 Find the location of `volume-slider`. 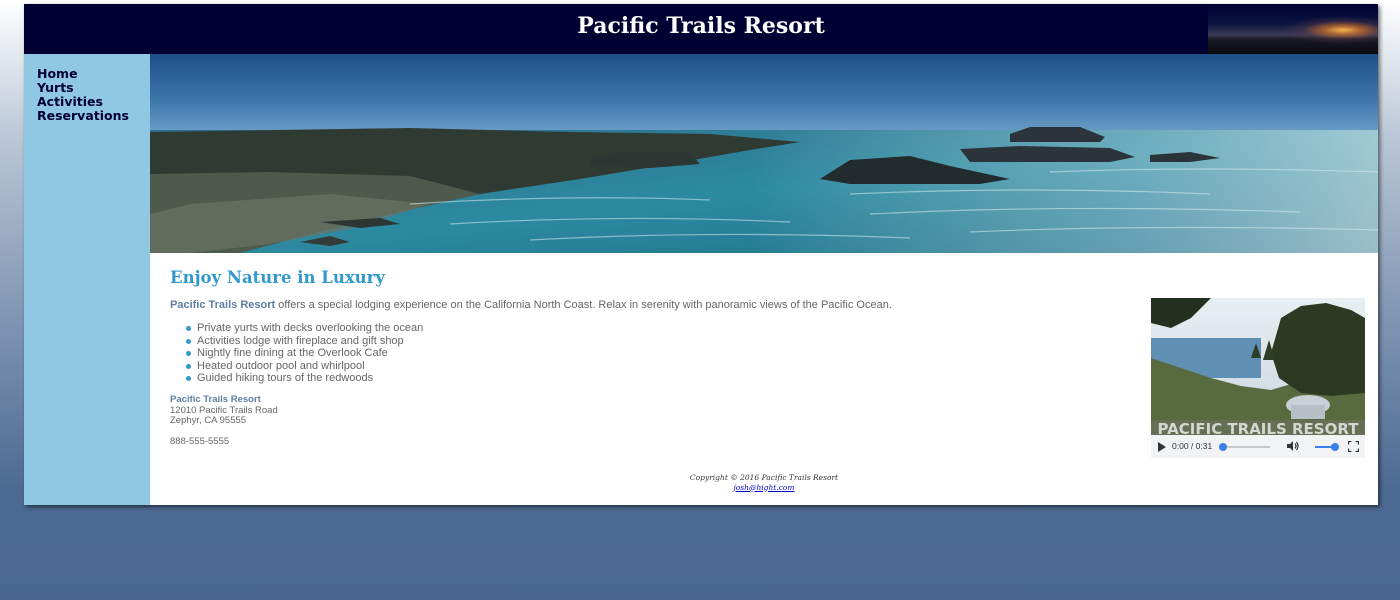

volume-slider is located at coordinates (1327, 447).